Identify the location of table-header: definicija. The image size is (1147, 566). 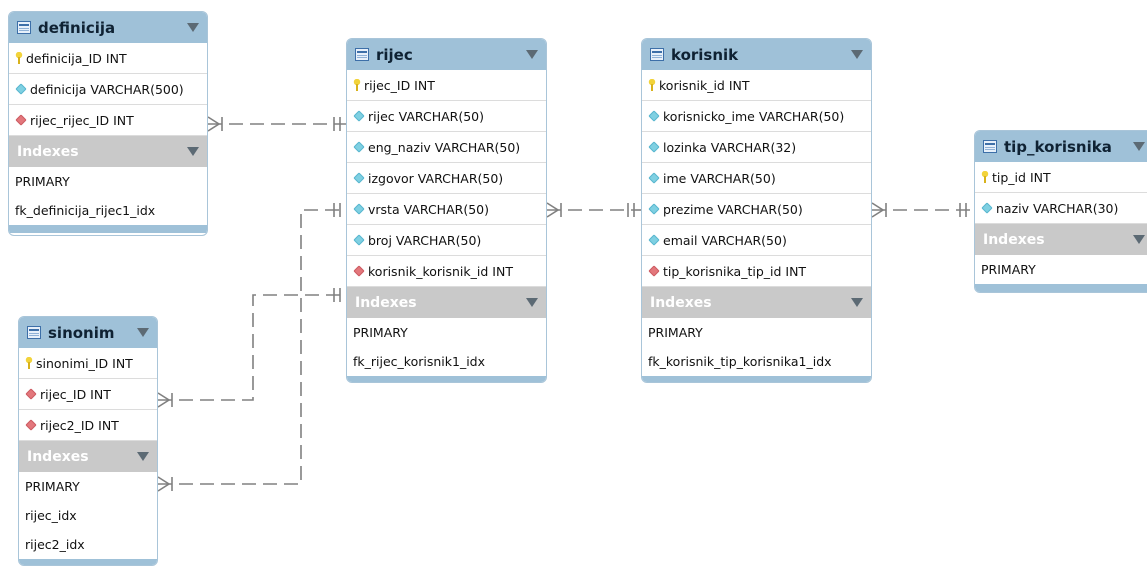
(108, 27).